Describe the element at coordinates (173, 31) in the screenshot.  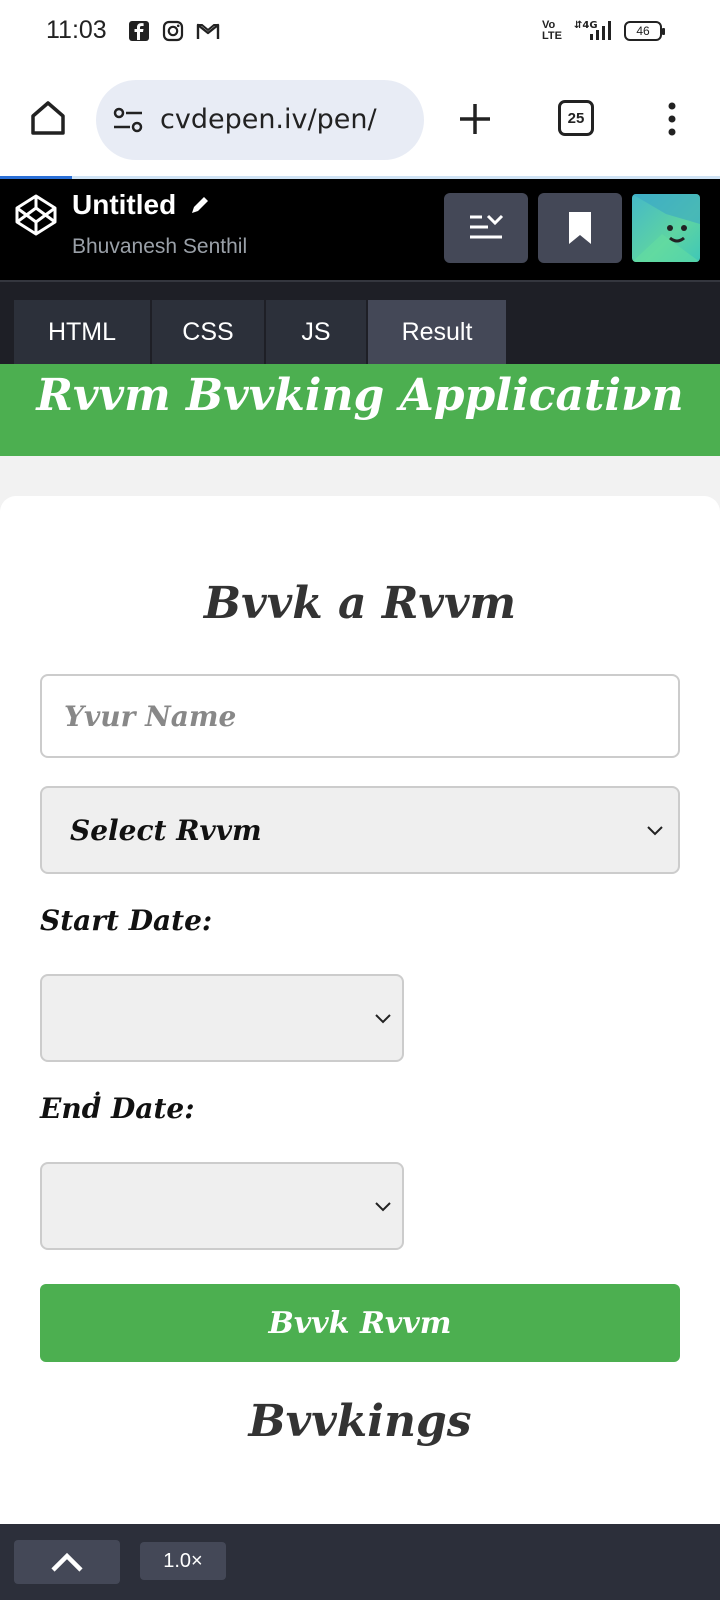
I see `instagram-icon` at that location.